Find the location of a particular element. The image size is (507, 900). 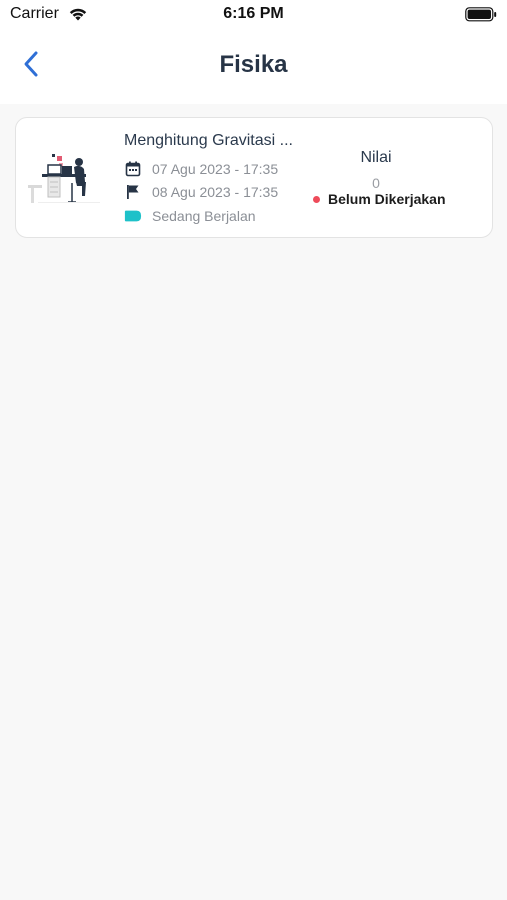

status-bar: Carrier 6:16 PM is located at coordinates (253, 15).